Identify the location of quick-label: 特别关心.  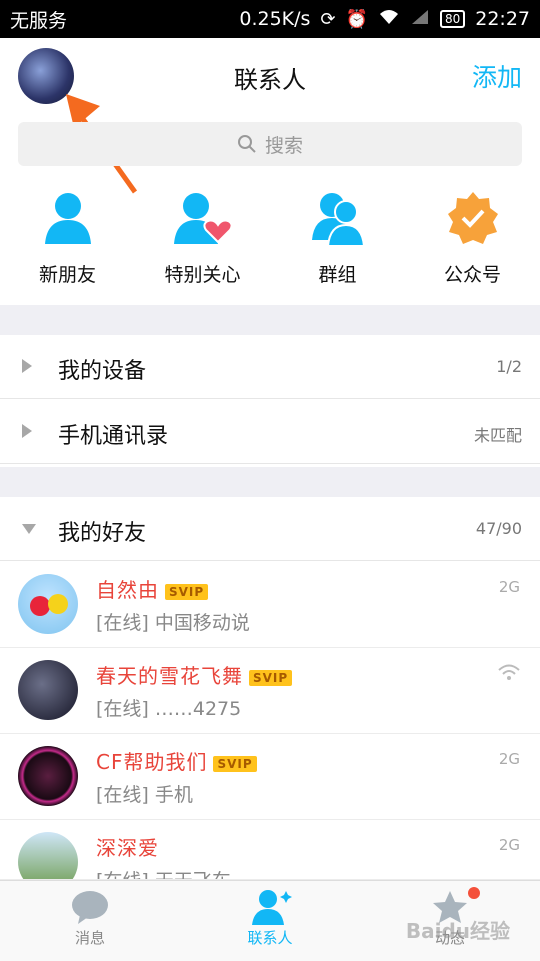
(202, 275).